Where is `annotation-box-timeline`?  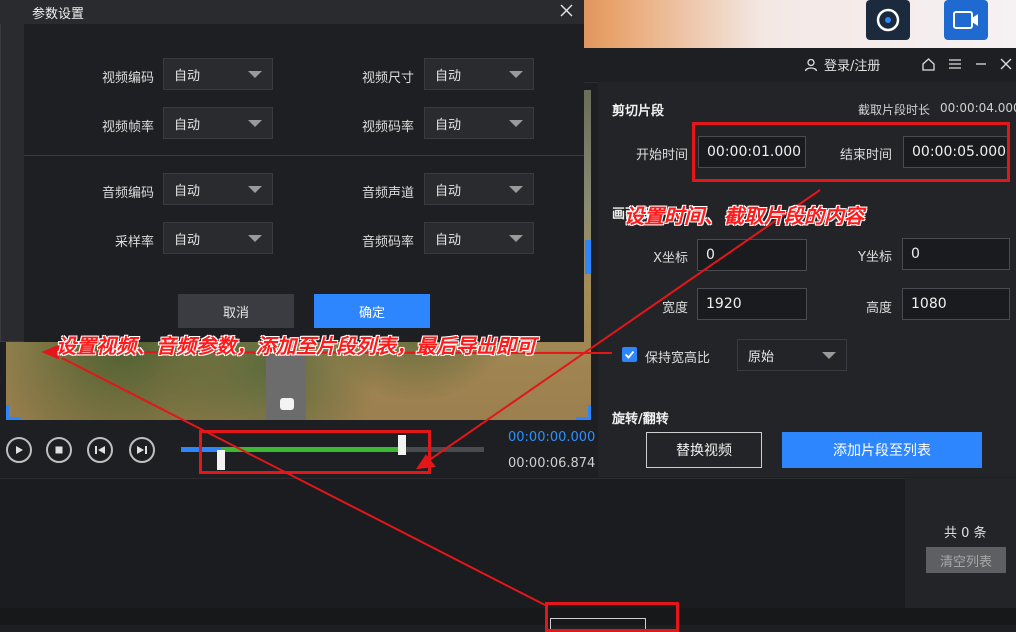 annotation-box-timeline is located at coordinates (315, 452).